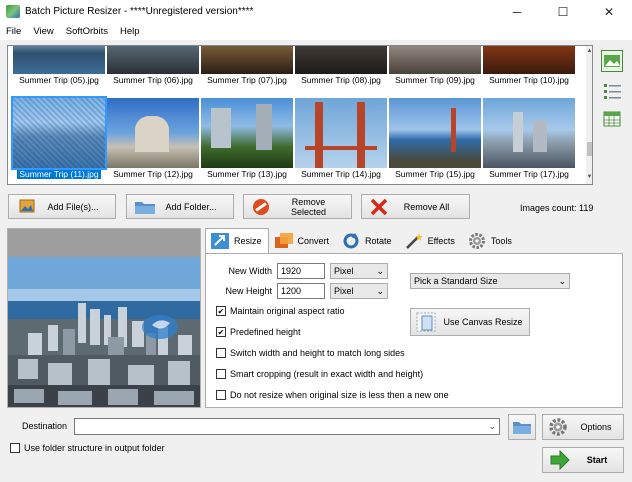 The width and height of the screenshot is (632, 482). What do you see at coordinates (341, 174) in the screenshot?
I see `thumbnail-caption: Summer Trip (14).jpg` at bounding box center [341, 174].